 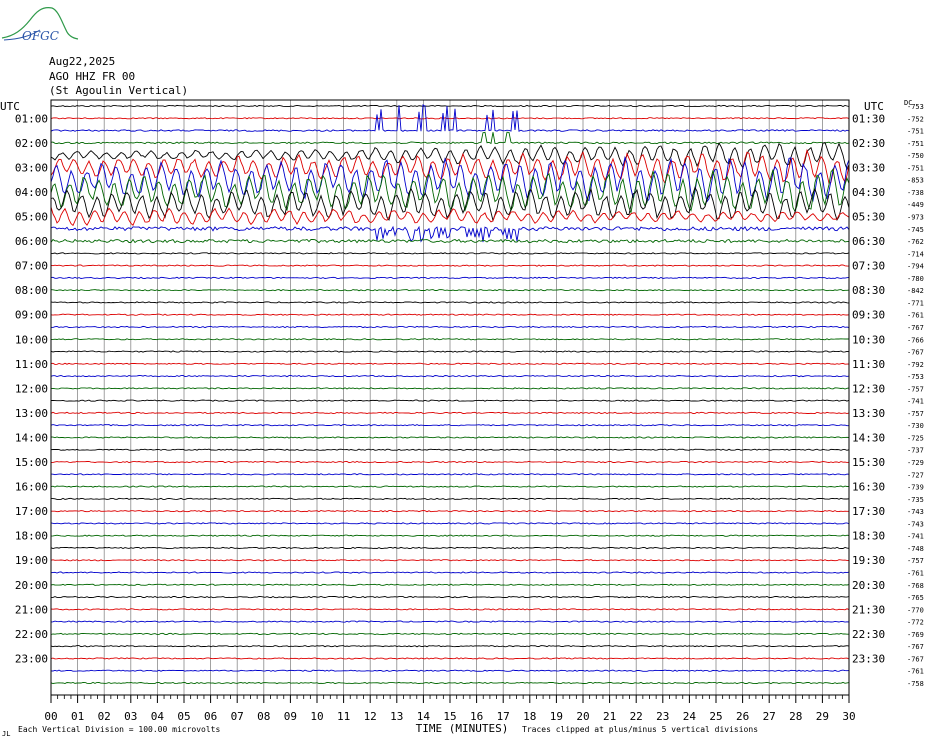 I want to click on x-tick-label: 26, so click(x=742, y=716).